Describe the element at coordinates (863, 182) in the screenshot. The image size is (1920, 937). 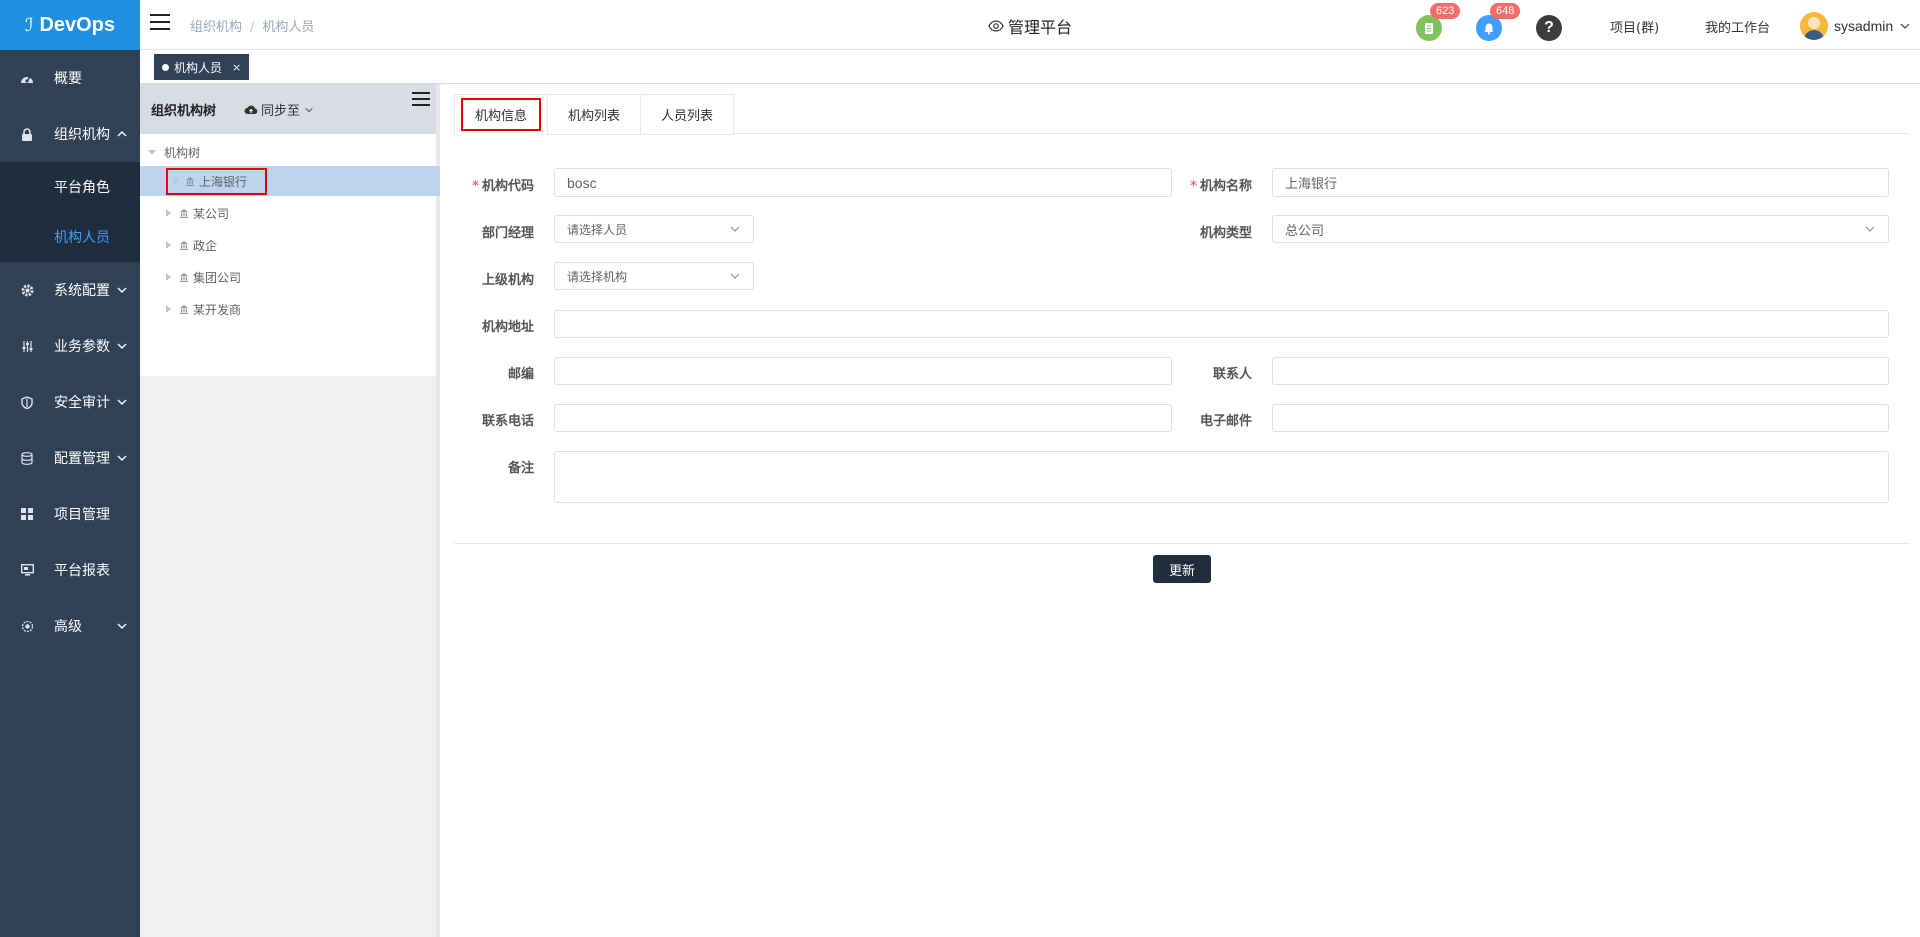
I see `org-code-input: bosc` at that location.